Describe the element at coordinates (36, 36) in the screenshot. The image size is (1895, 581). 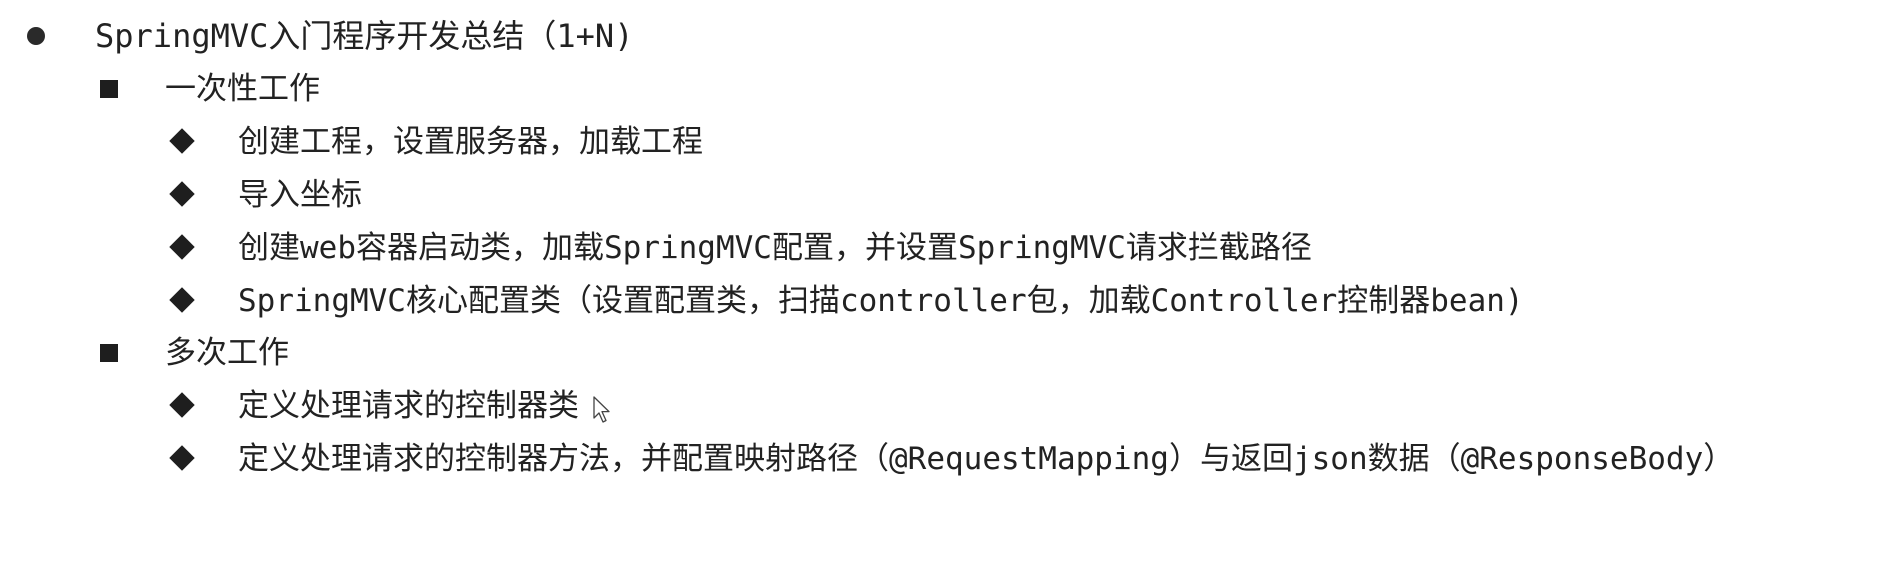
I see `disc-bullet-icon` at that location.